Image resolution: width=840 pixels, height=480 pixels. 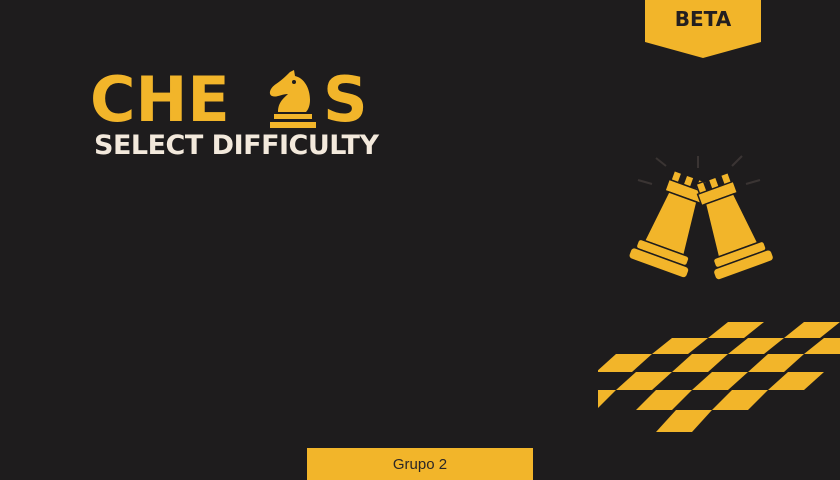 I want to click on footer-group-tab: Grupo 2, so click(x=420, y=464).